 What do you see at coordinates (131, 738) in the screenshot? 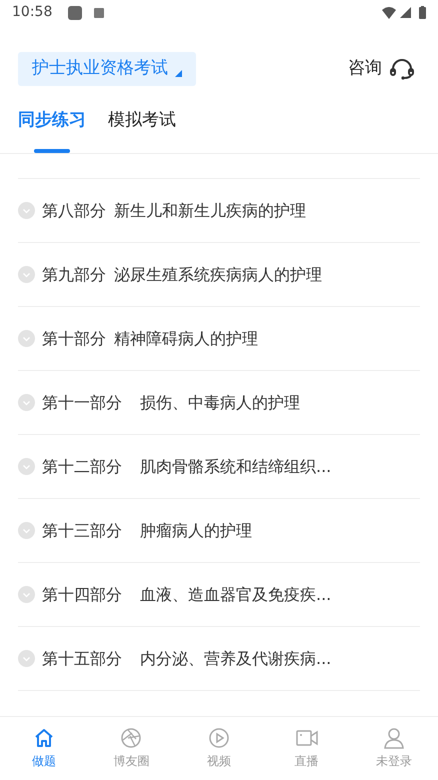
I see `aperture-icon` at bounding box center [131, 738].